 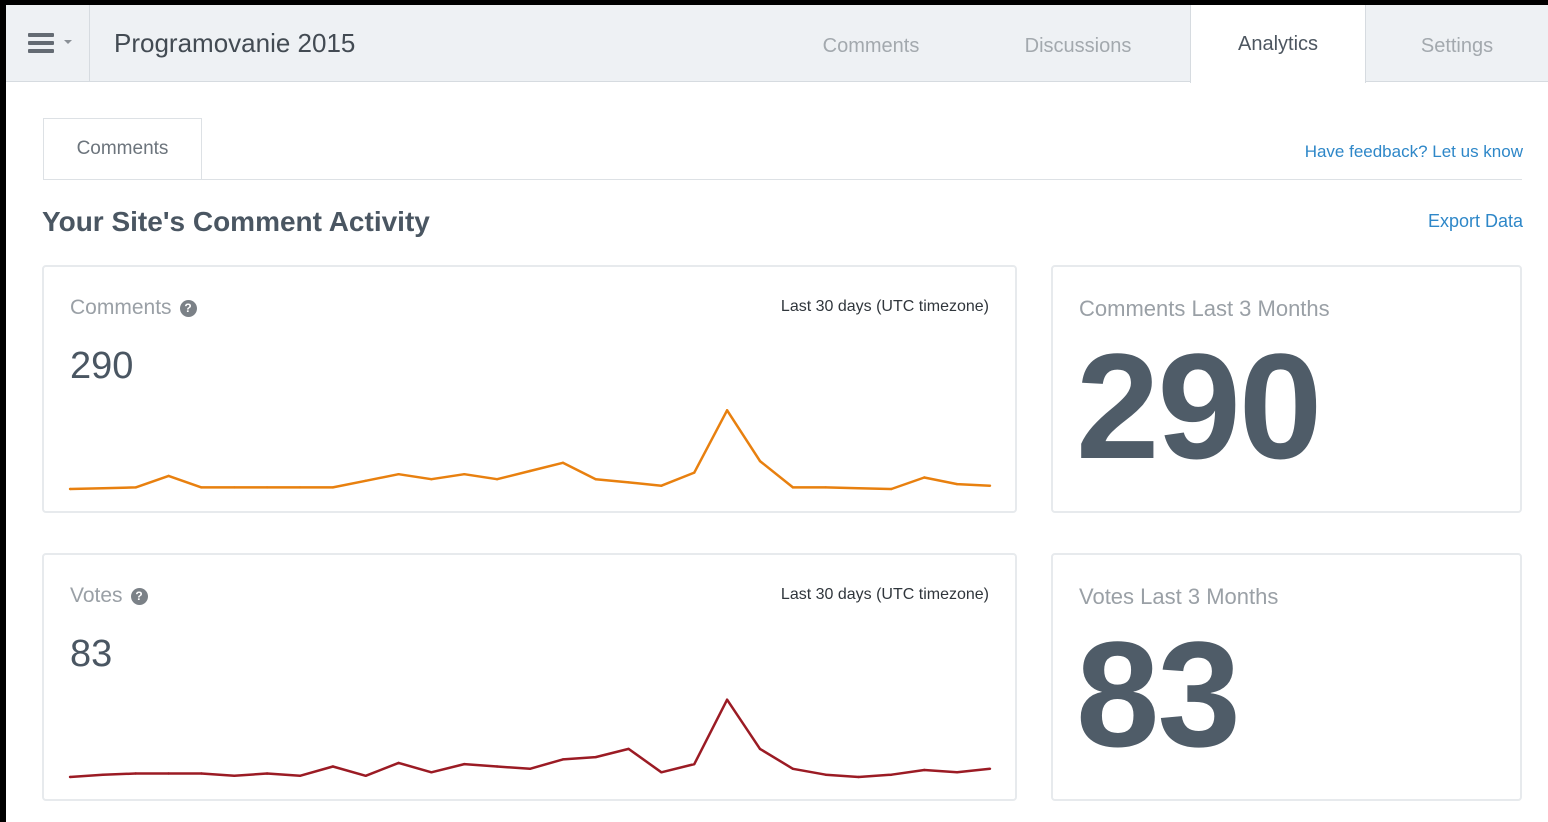 I want to click on comments-series-line, so click(x=530, y=450).